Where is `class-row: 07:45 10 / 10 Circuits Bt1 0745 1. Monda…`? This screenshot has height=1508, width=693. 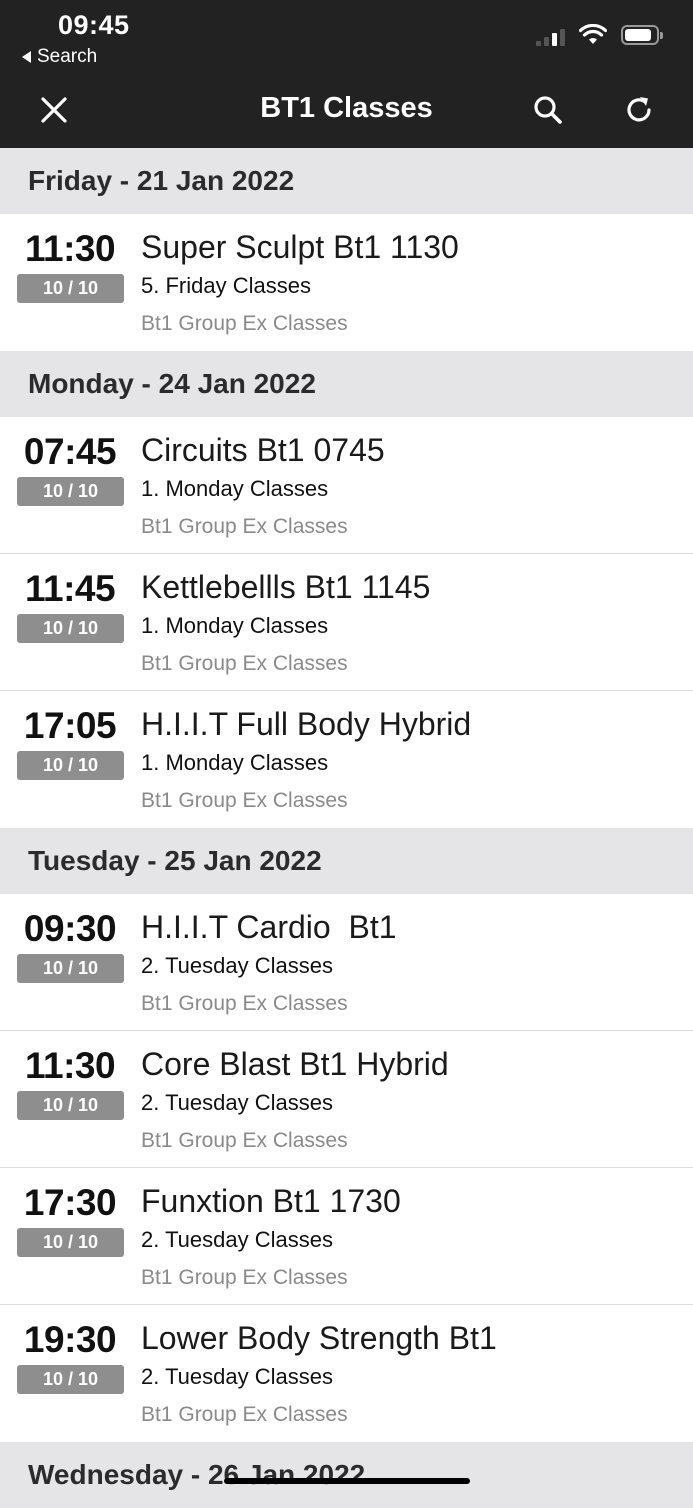
class-row: 07:45 10 / 10 Circuits Bt1 0745 1. Monda… is located at coordinates (346, 485).